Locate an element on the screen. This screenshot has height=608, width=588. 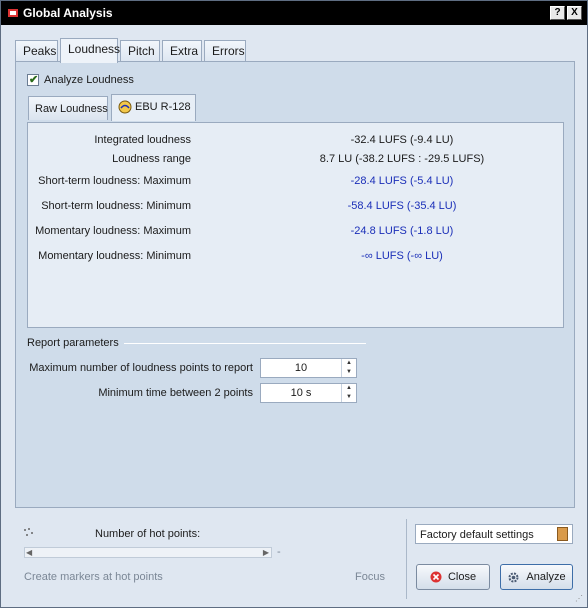
slider-right-icon: ▶ is located at coordinates (266, 552).